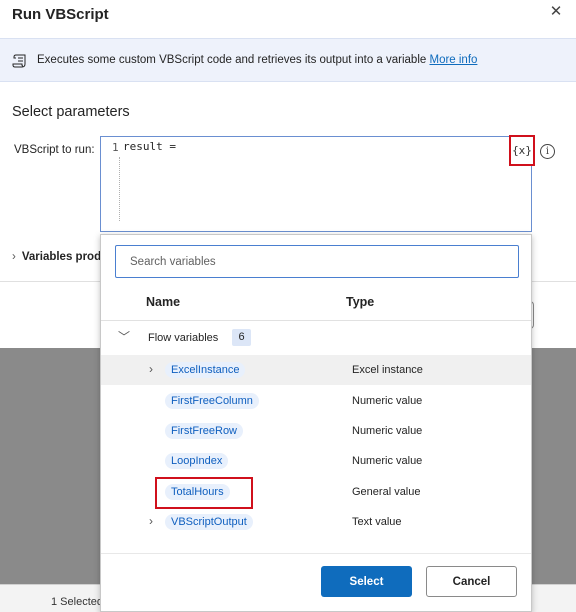 The height and width of the screenshot is (612, 576). I want to click on variable-row-firstfreerow: FirstFreeRow Numeric value, so click(316, 431).